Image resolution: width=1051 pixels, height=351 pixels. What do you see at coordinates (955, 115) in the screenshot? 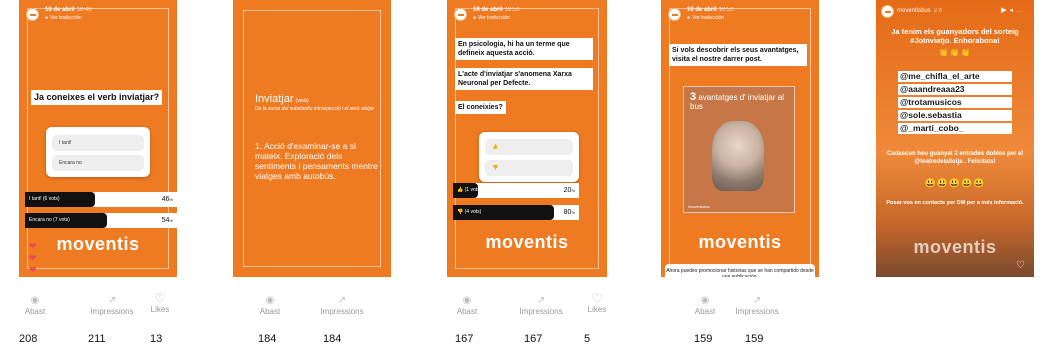
I see `winner-mention: @sole.sebastia` at bounding box center [955, 115].